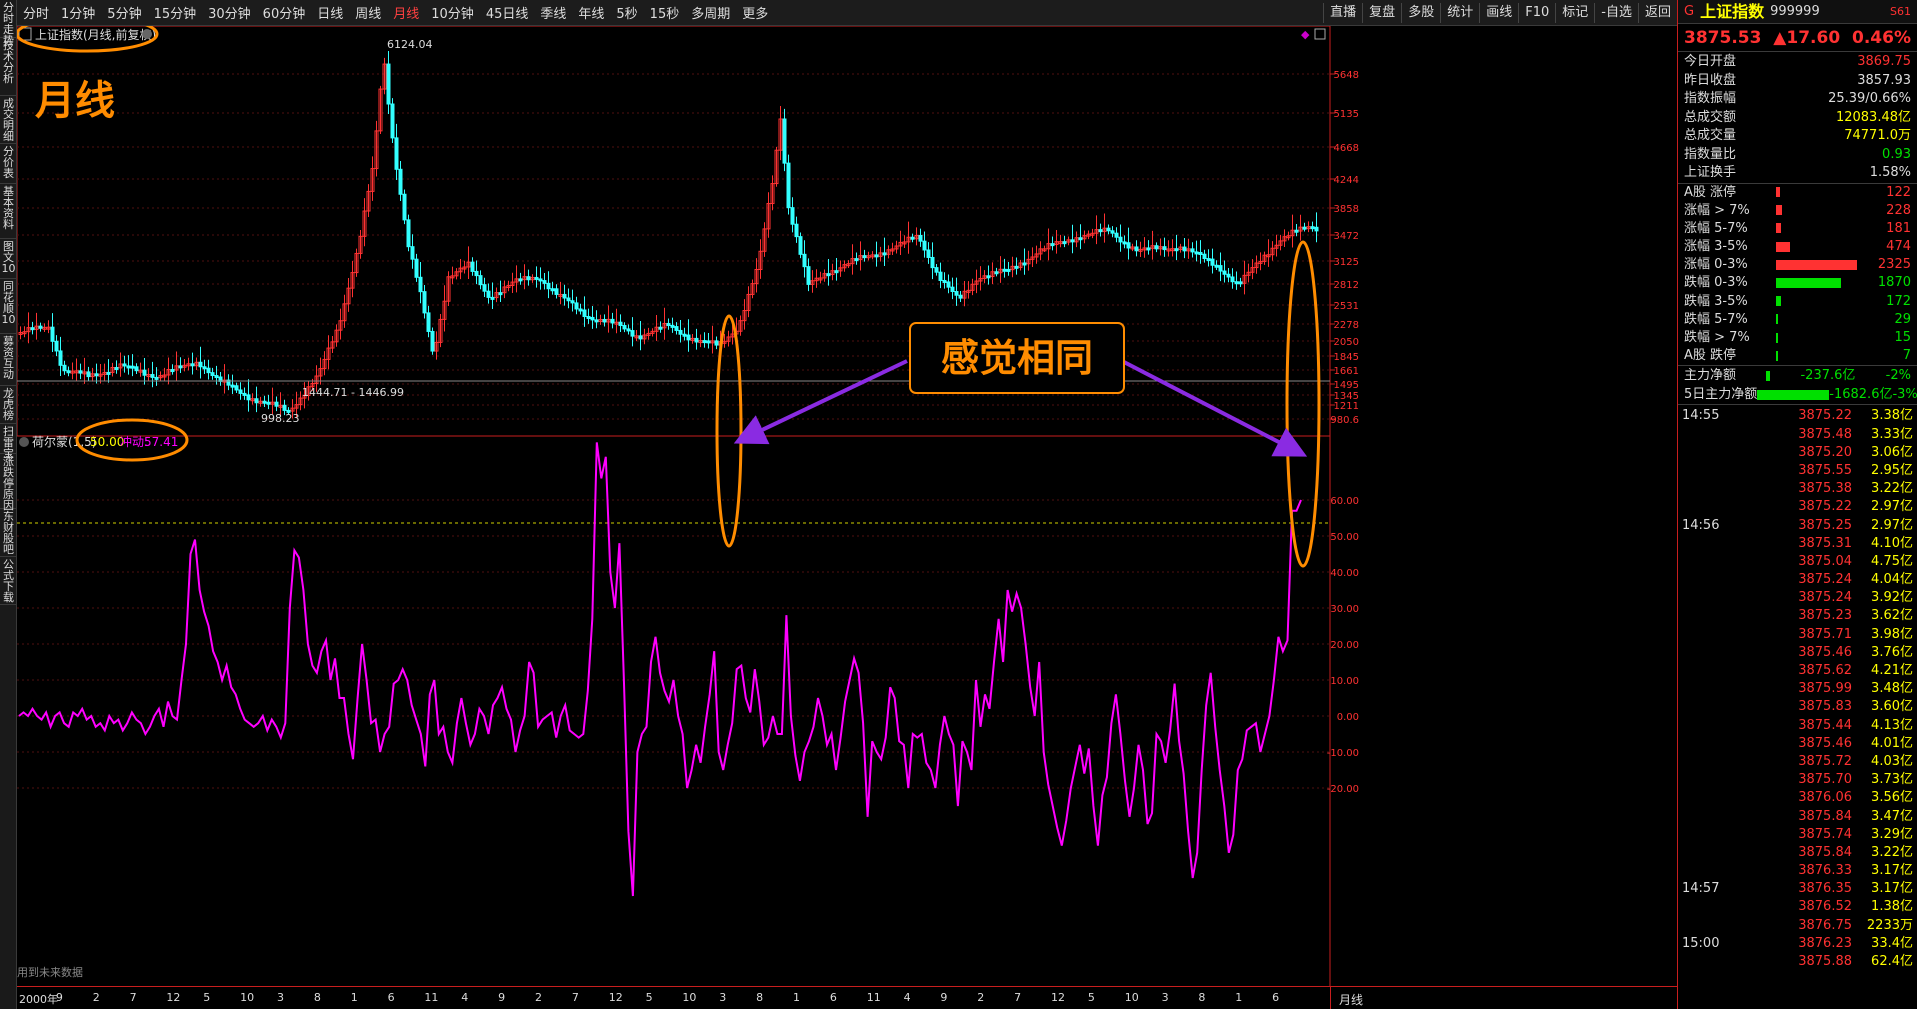 Image resolution: width=1917 pixels, height=1009 pixels. Describe the element at coordinates (507, 12) in the screenshot. I see `period-10: 45日线` at that location.